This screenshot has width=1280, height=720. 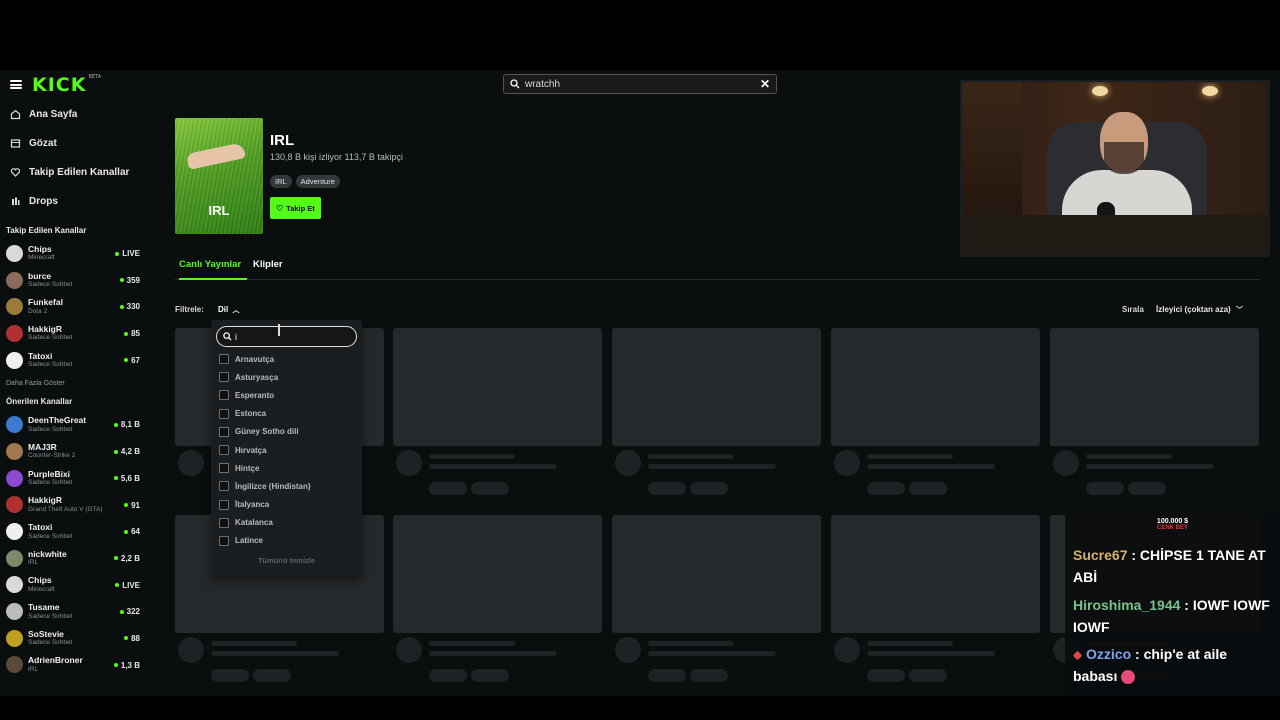 I want to click on sidebar-channel: DeenTheGreat Sadece Sohbet 8,1 B, so click(x=74, y=424).